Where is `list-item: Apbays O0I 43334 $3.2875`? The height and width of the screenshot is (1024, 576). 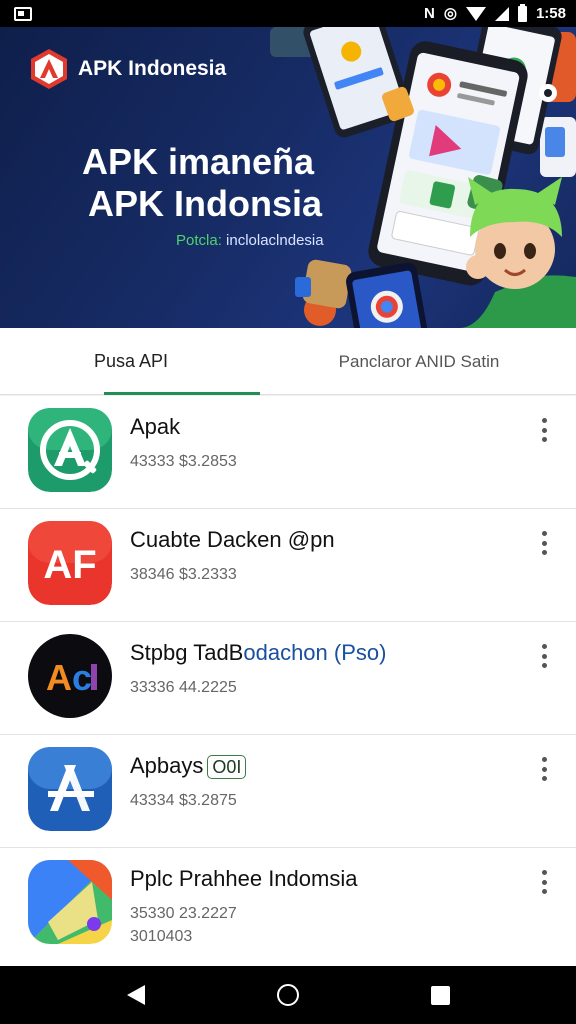 list-item: Apbays O0I 43334 $3.2875 is located at coordinates (288, 791).